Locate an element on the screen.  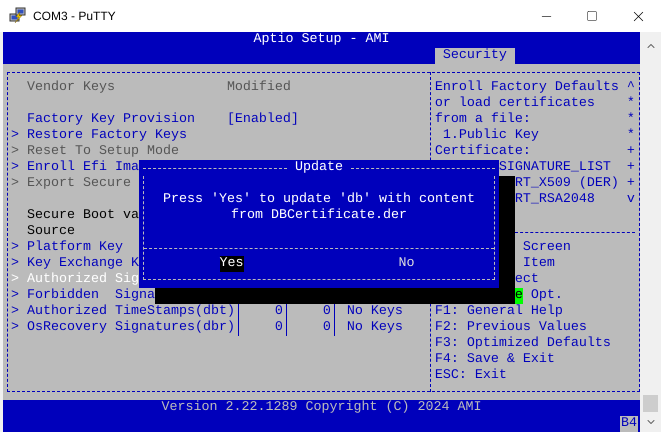
key-hint: F4: Save & Exit is located at coordinates (494, 360).